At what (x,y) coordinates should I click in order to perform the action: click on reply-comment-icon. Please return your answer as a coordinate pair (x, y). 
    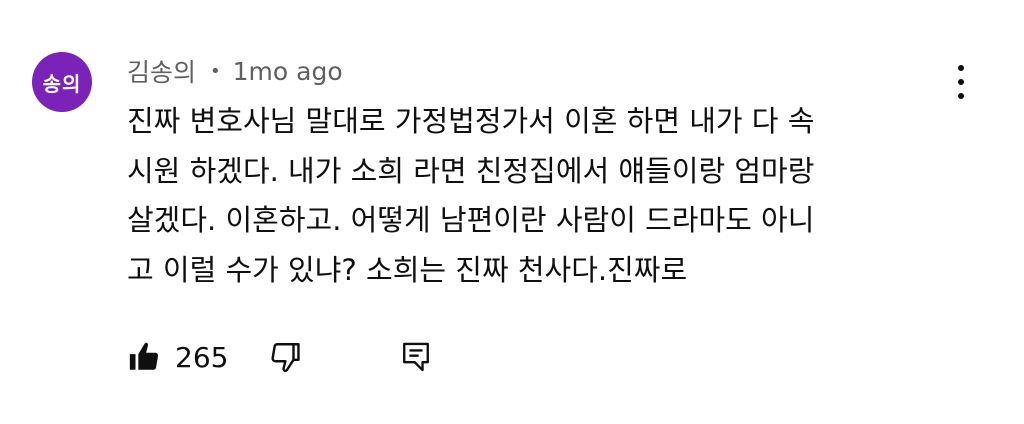
    Looking at the image, I should click on (416, 357).